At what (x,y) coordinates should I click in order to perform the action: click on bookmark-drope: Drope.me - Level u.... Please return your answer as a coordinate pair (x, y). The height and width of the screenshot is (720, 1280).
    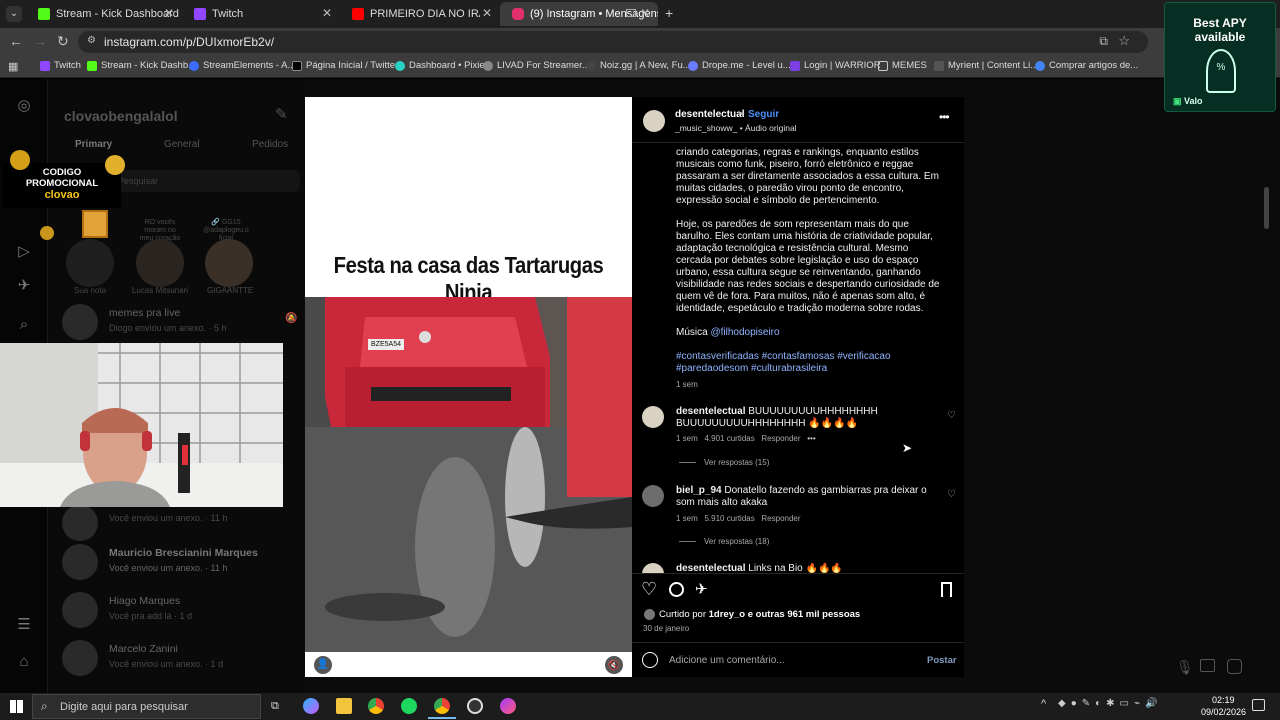
    Looking at the image, I should click on (739, 65).